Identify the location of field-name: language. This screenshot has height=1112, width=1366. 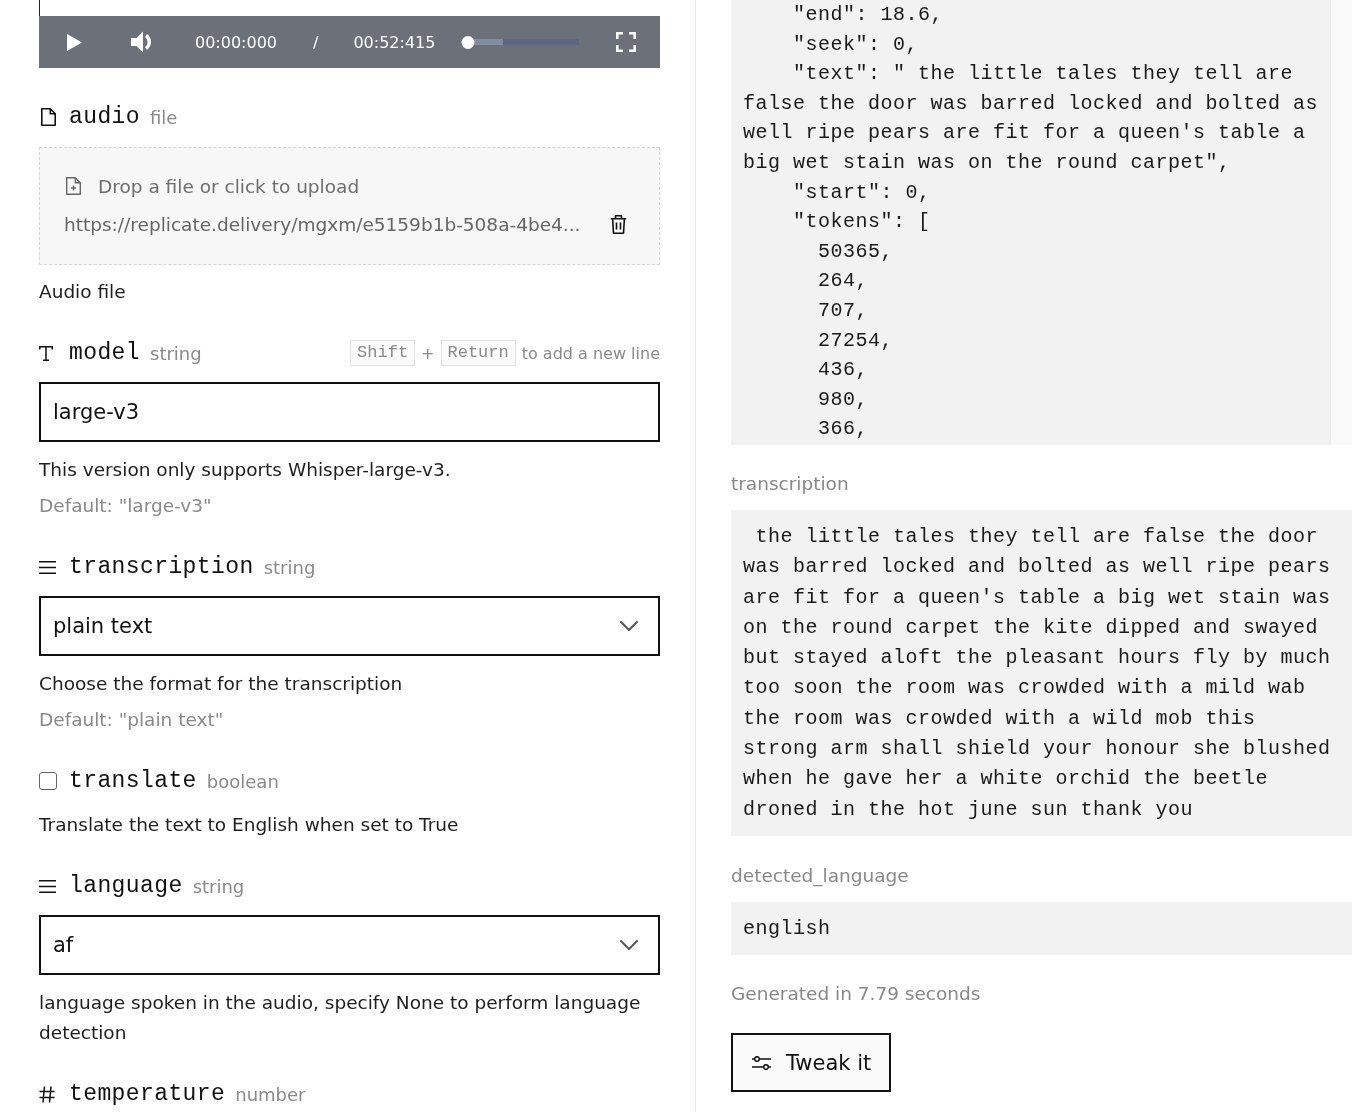
(126, 886).